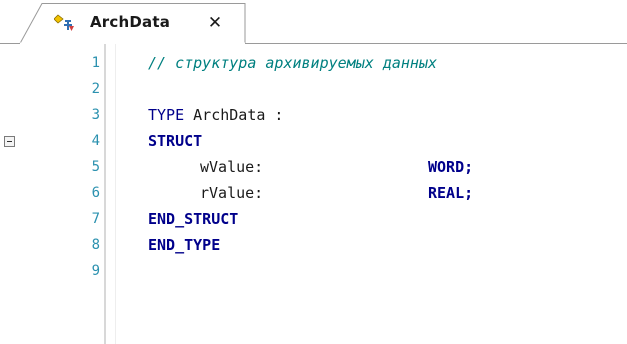 This screenshot has width=627, height=344. Describe the element at coordinates (95, 219) in the screenshot. I see `line-number: 7` at that location.